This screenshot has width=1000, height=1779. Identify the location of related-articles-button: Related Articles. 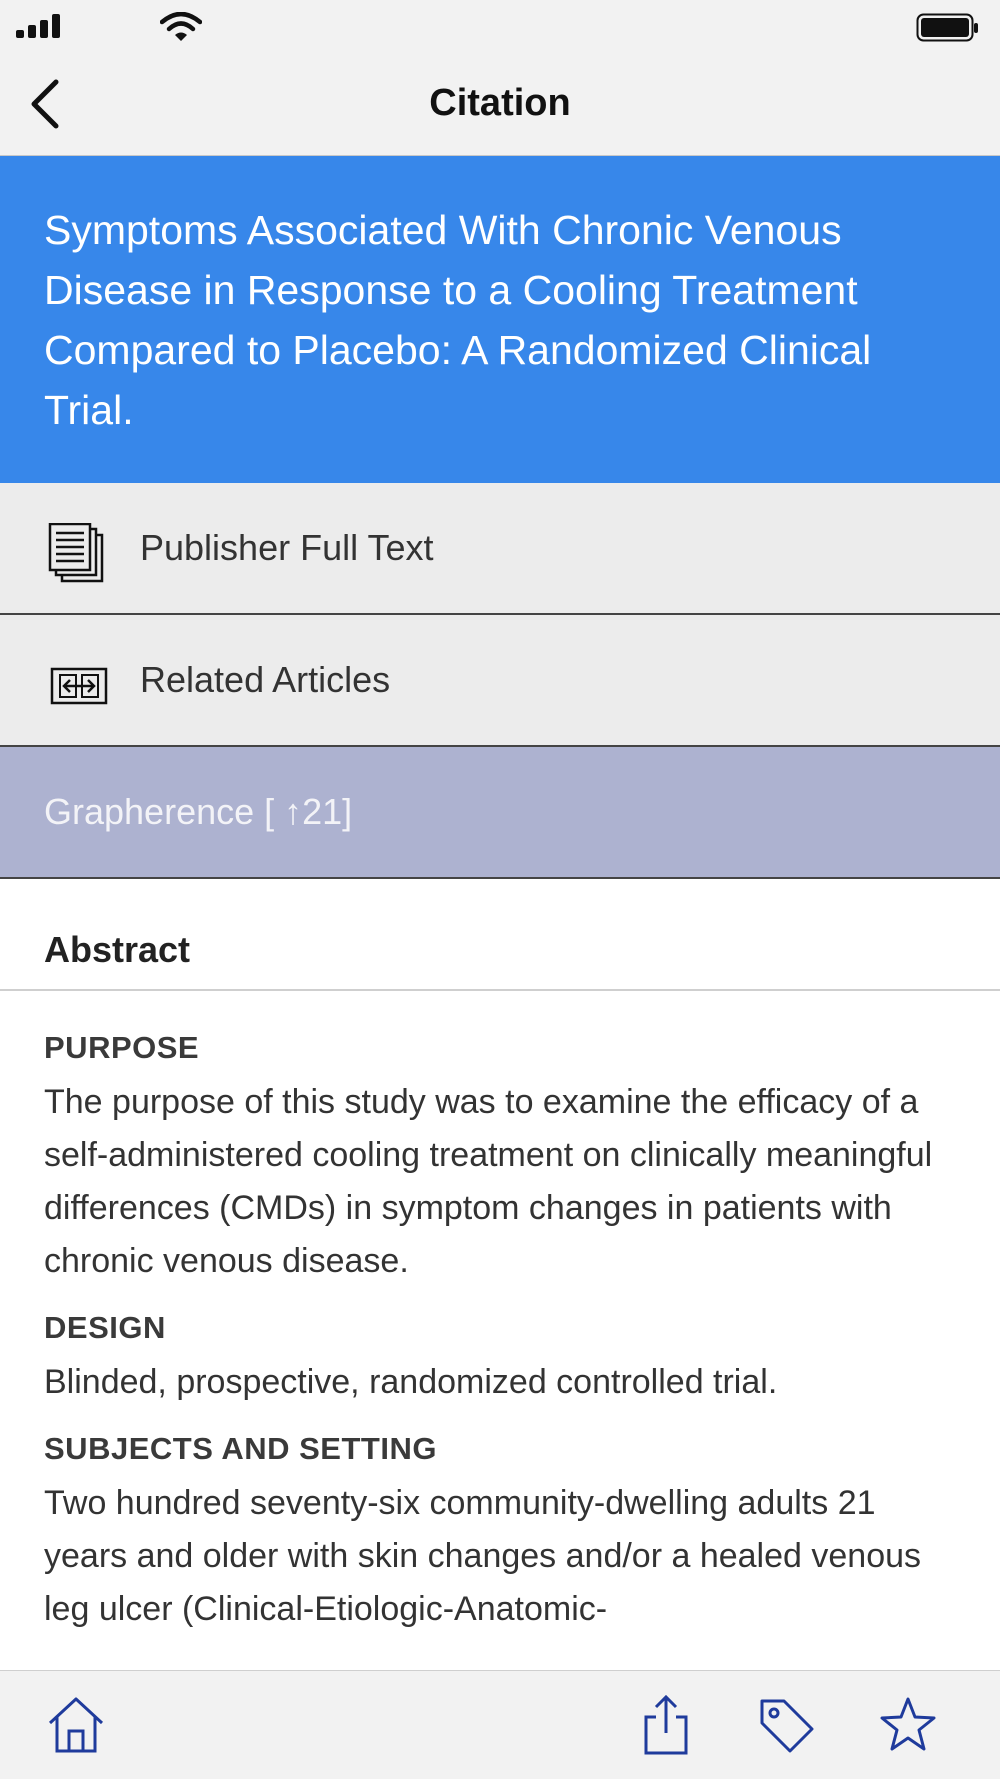
(500, 681).